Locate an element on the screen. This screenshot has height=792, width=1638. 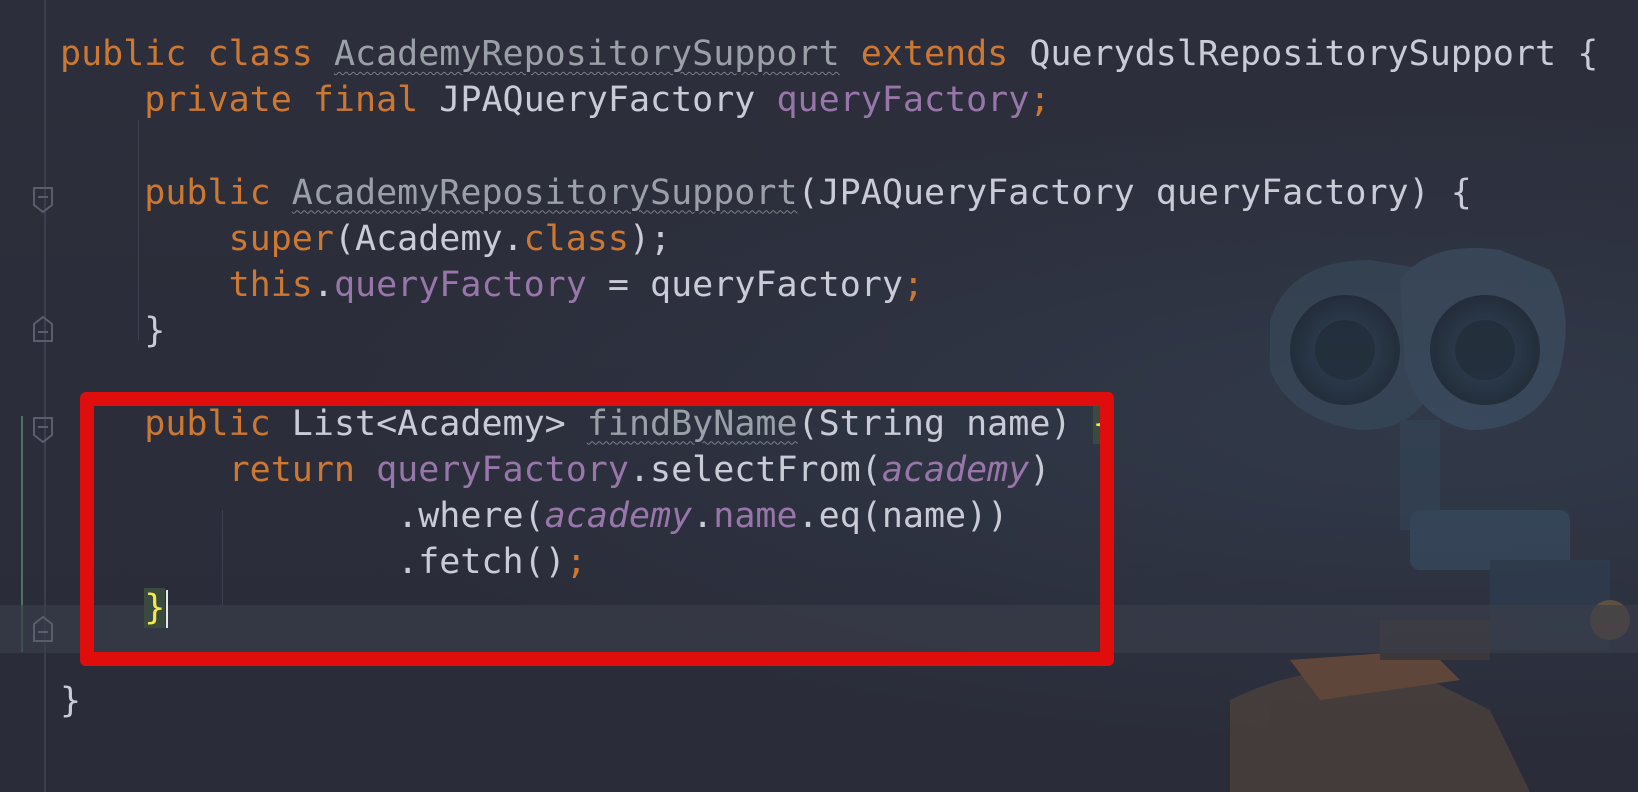
code-token: public class is located at coordinates (197, 54).